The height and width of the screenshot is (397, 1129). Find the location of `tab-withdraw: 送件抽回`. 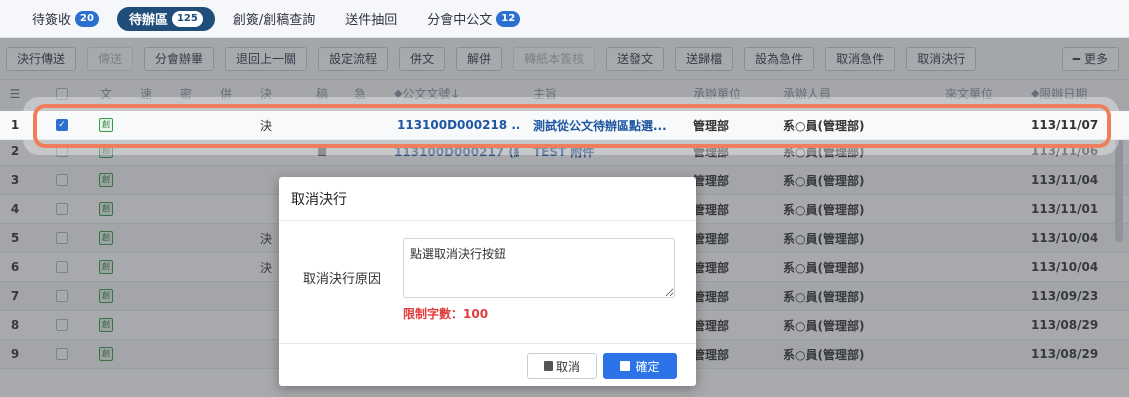

tab-withdraw: 送件抽回 is located at coordinates (371, 19).